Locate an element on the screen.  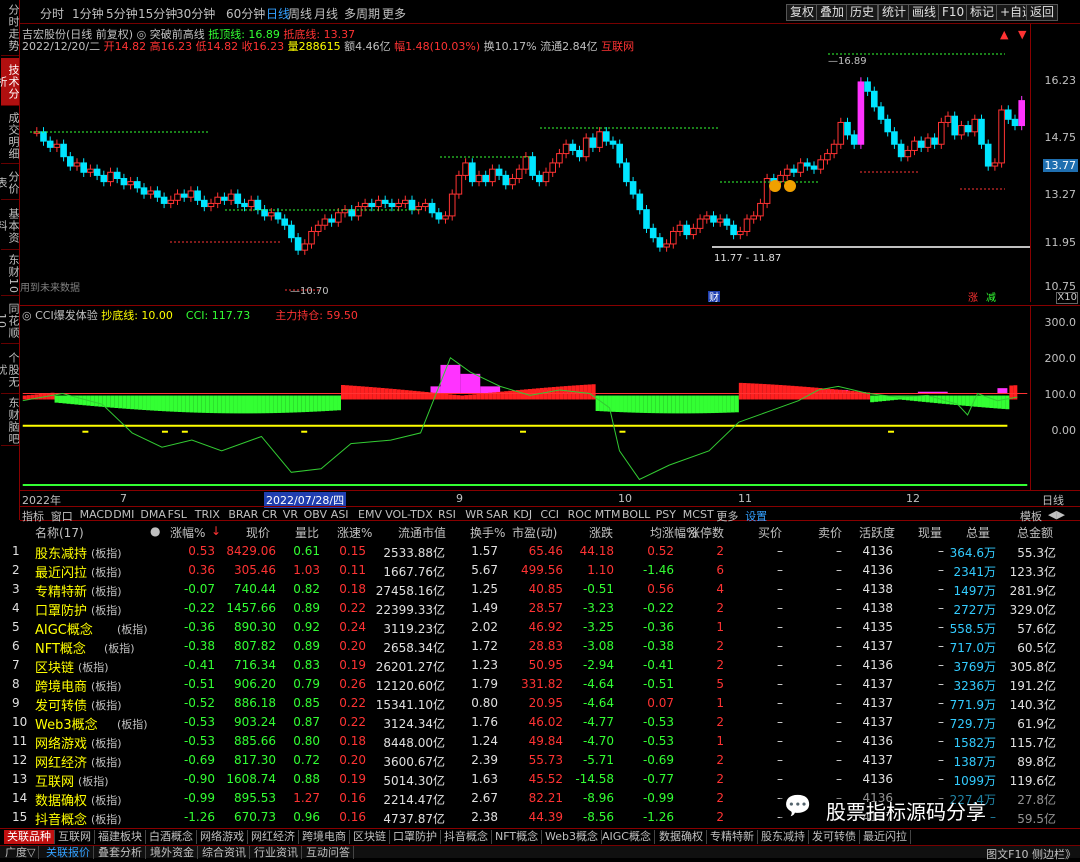
sector-name: 网红经济 is located at coordinates (61, 761).